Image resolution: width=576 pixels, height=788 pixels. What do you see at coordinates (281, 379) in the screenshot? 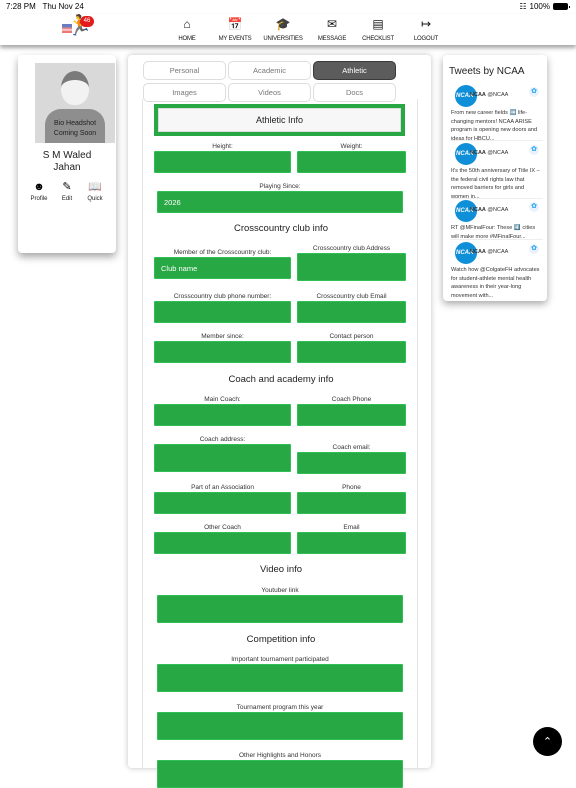
I see `coach-section-title: Coach and academy info` at bounding box center [281, 379].